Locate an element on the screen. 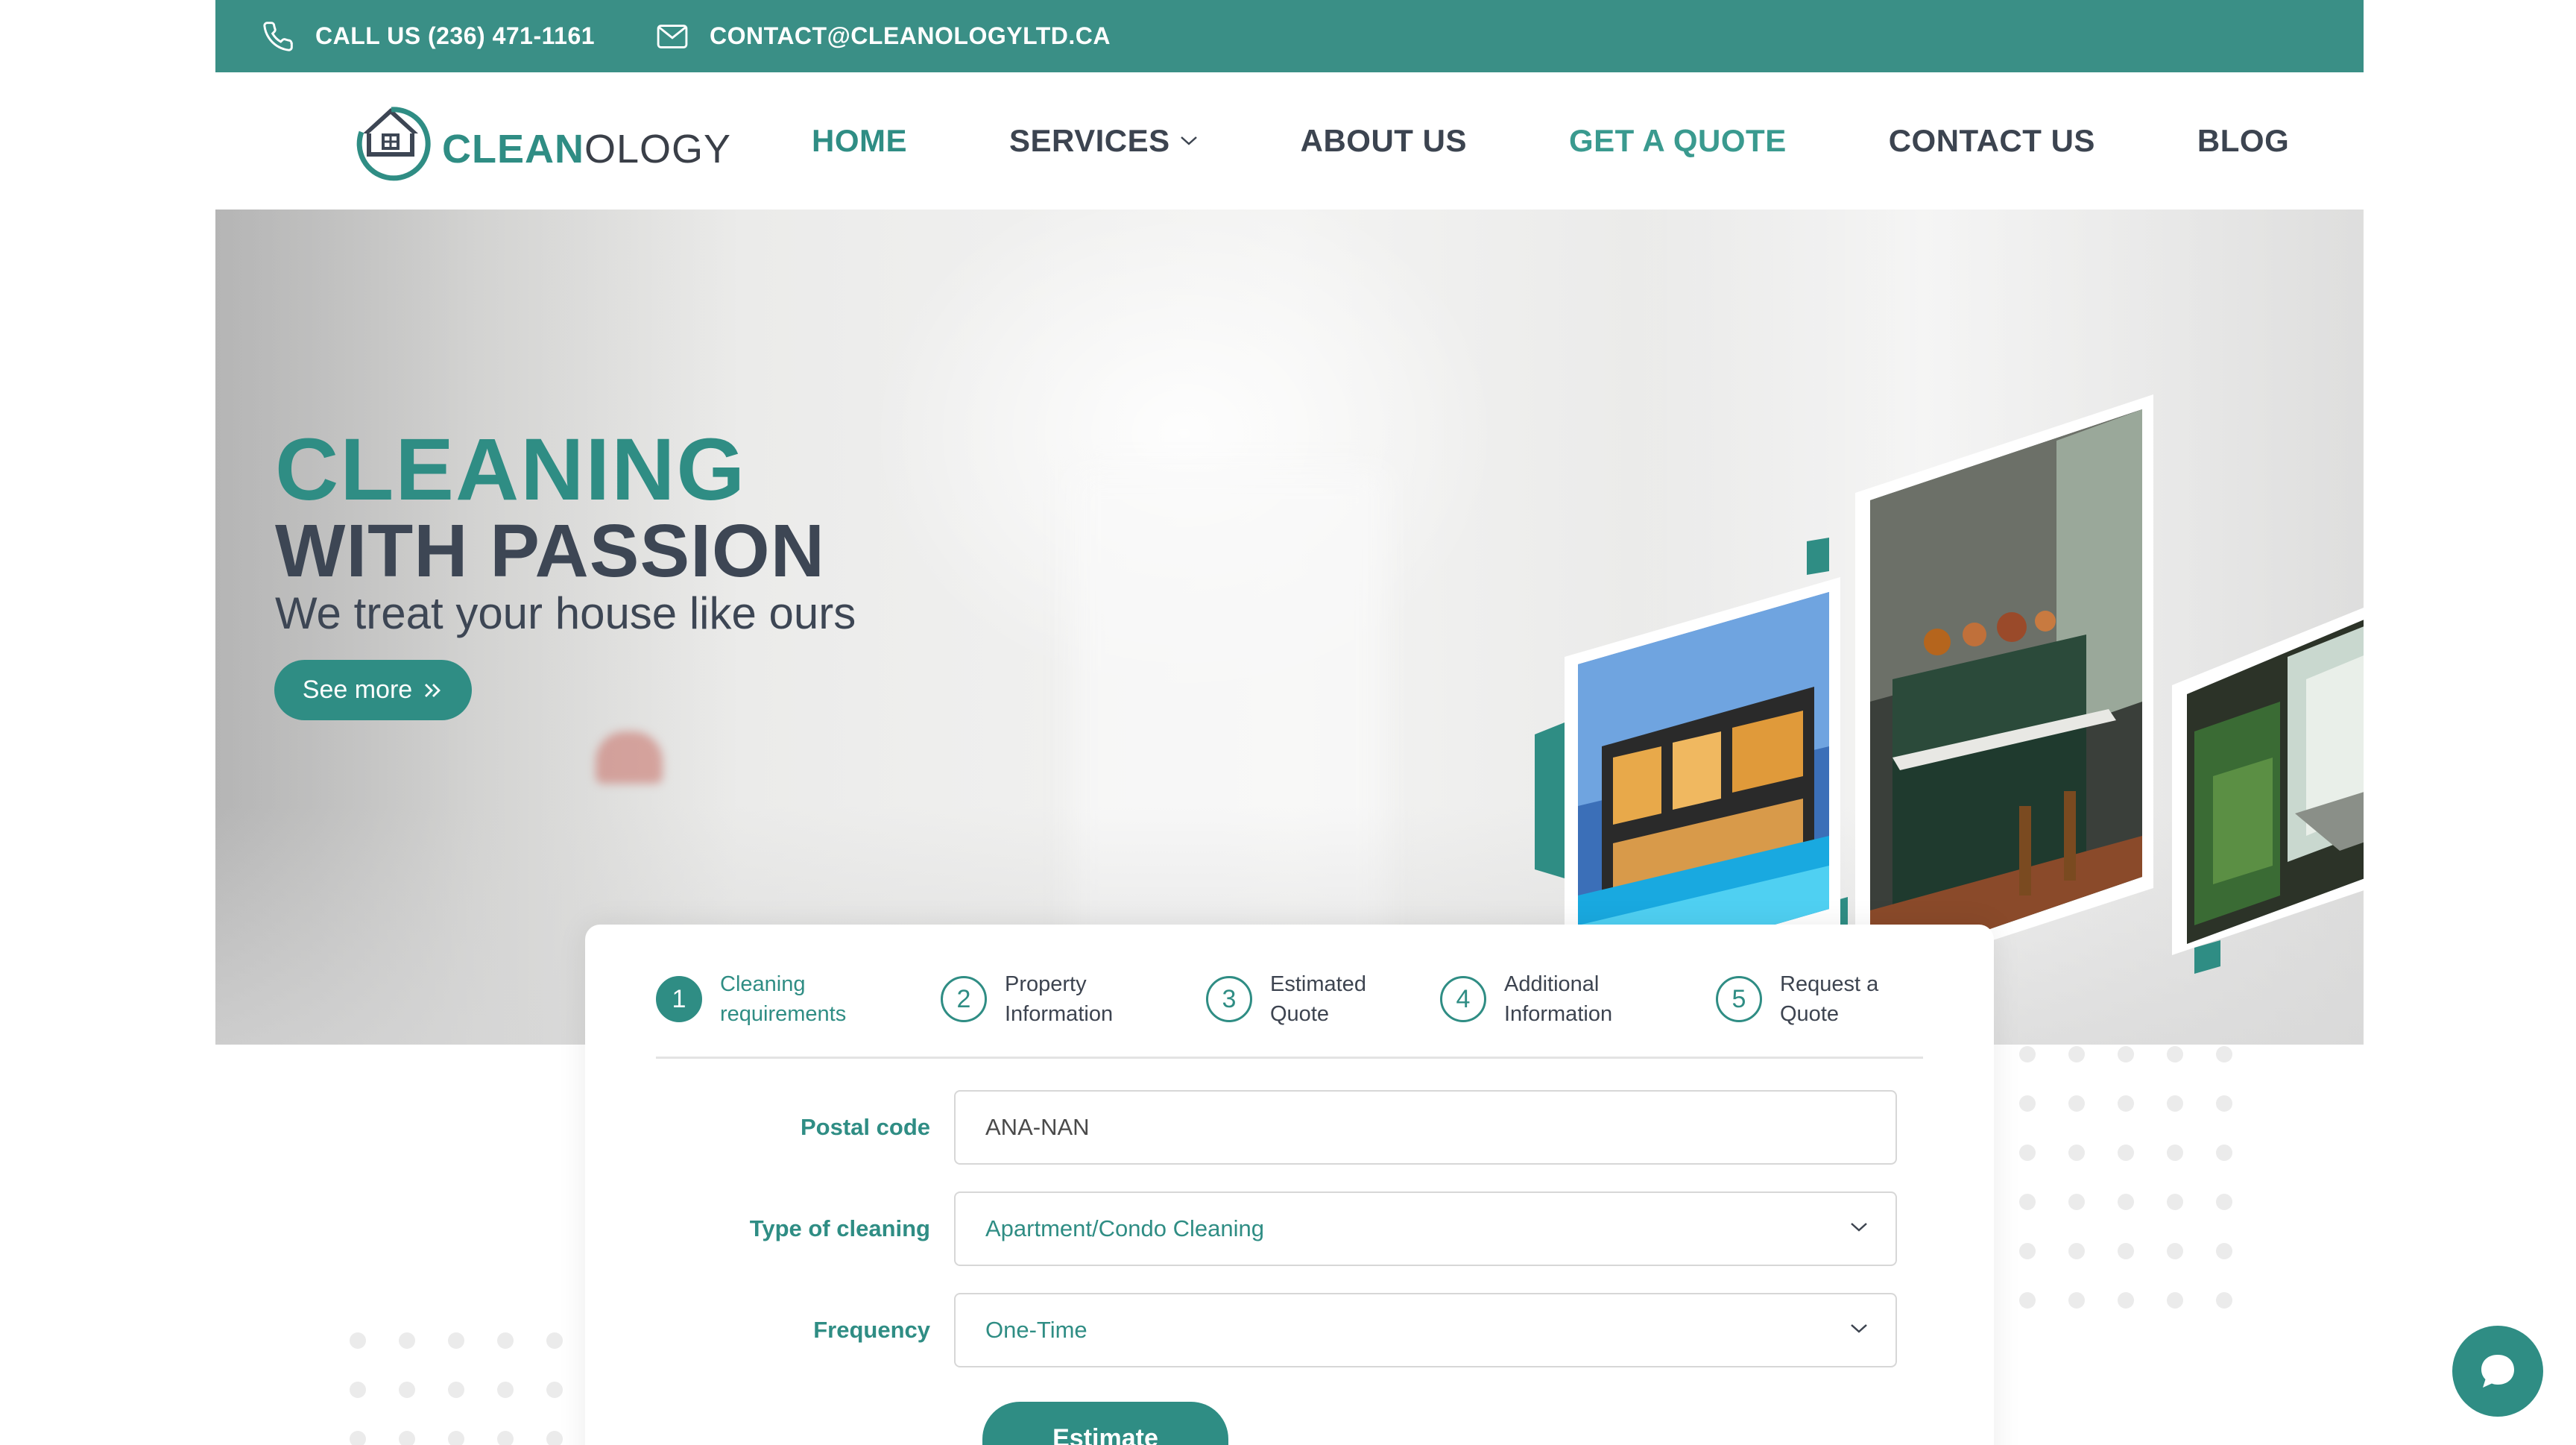 This screenshot has height=1445, width=2576. hero-subtitle: We treat your house like ours is located at coordinates (565, 613).